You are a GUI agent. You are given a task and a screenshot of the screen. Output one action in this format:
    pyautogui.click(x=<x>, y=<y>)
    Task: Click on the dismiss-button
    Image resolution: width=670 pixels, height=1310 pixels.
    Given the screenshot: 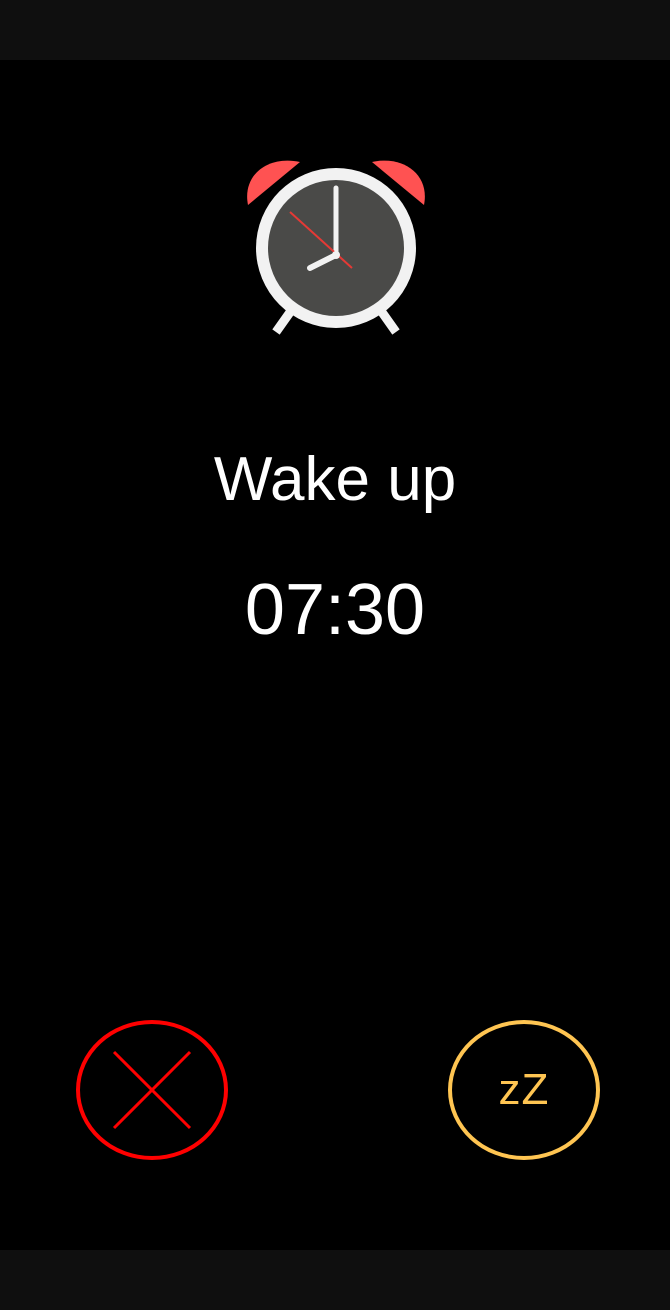 What is the action you would take?
    pyautogui.click(x=152, y=1090)
    